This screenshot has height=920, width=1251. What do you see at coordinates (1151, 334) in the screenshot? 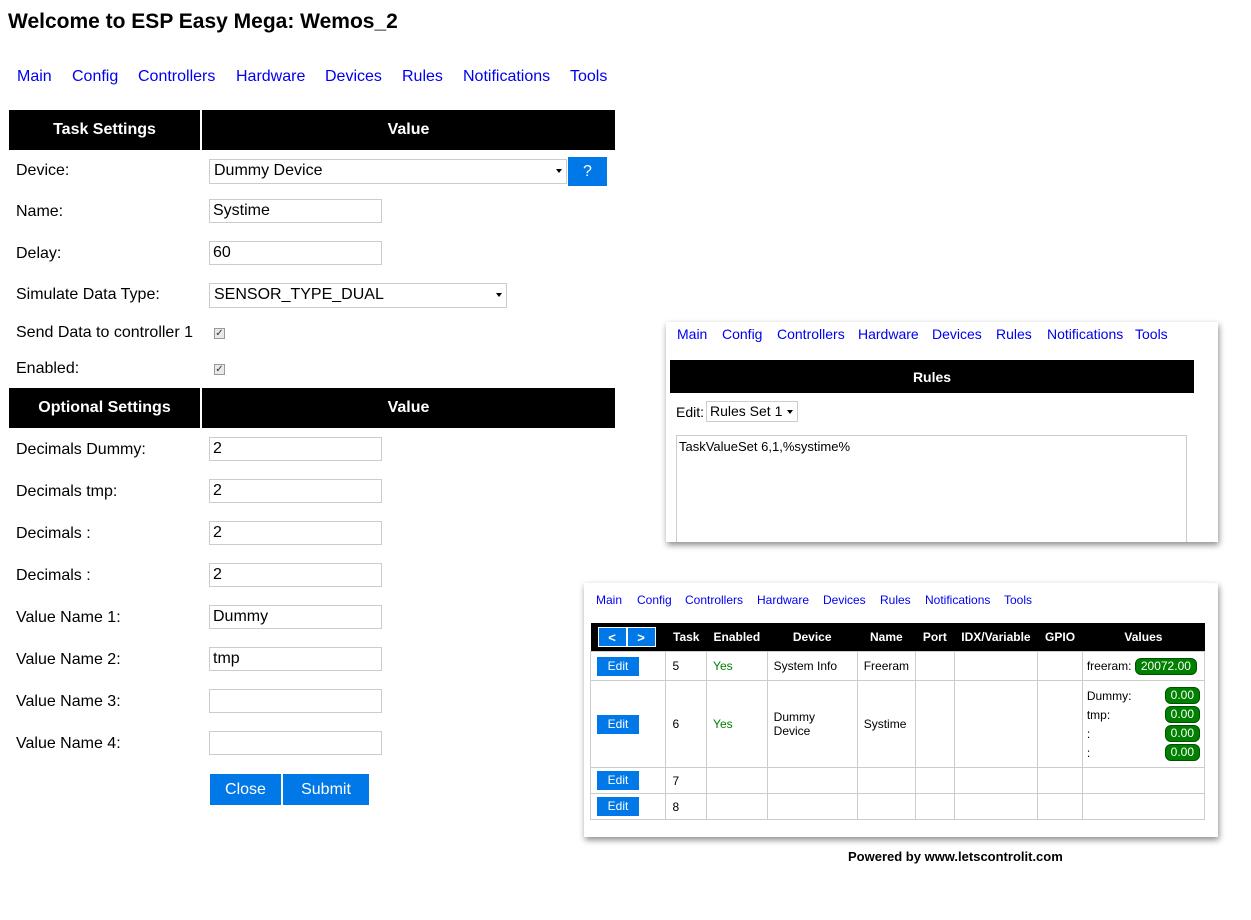
I see `rules-nav-tools: Tools` at bounding box center [1151, 334].